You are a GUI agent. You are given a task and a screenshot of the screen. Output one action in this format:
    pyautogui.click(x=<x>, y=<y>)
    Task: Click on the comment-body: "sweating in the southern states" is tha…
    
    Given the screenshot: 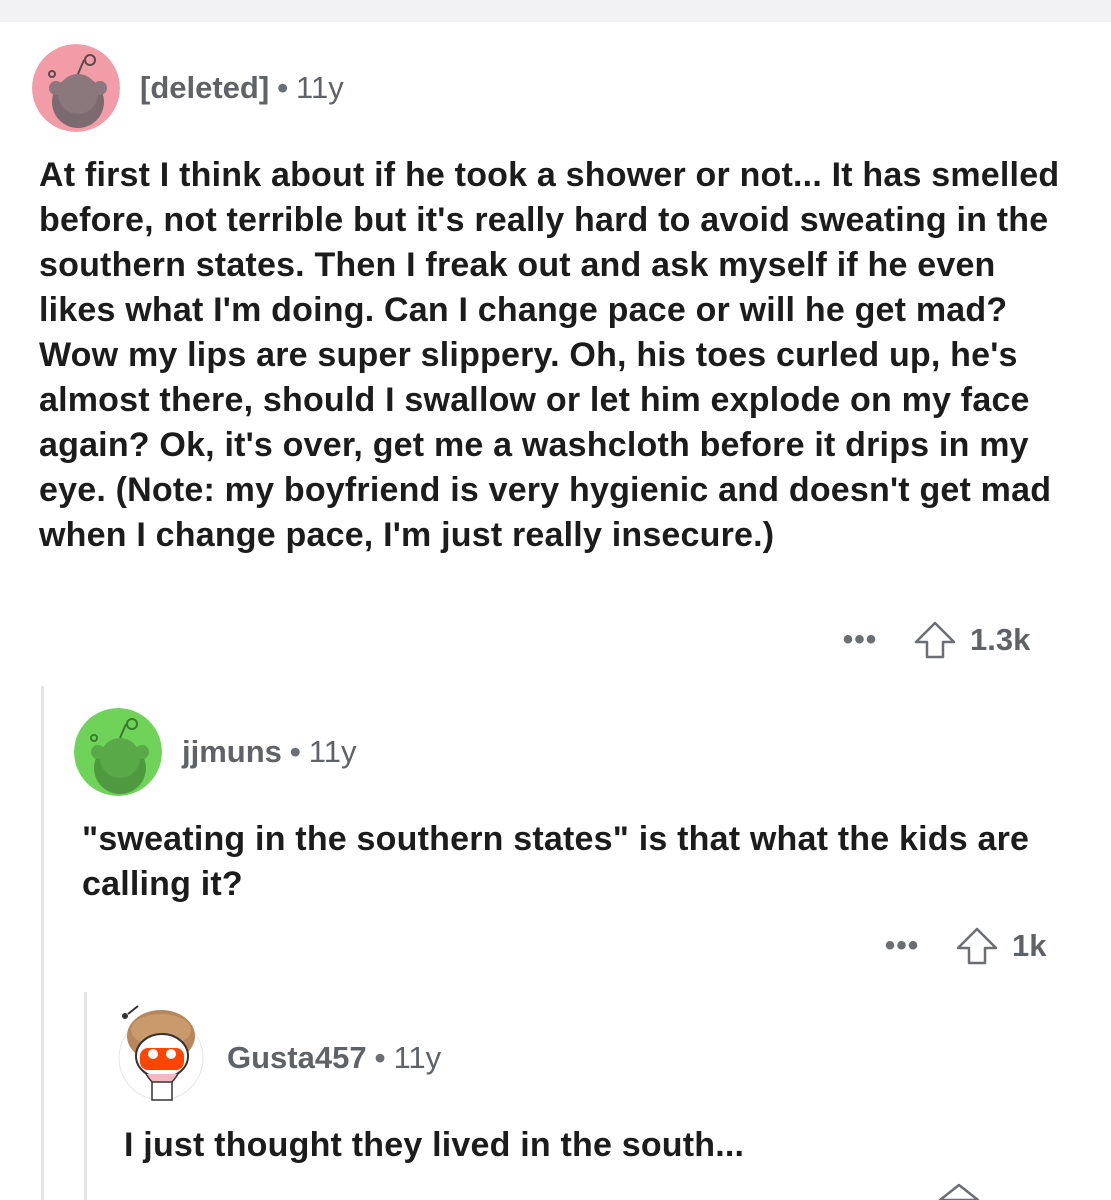 What is the action you would take?
    pyautogui.click(x=556, y=861)
    